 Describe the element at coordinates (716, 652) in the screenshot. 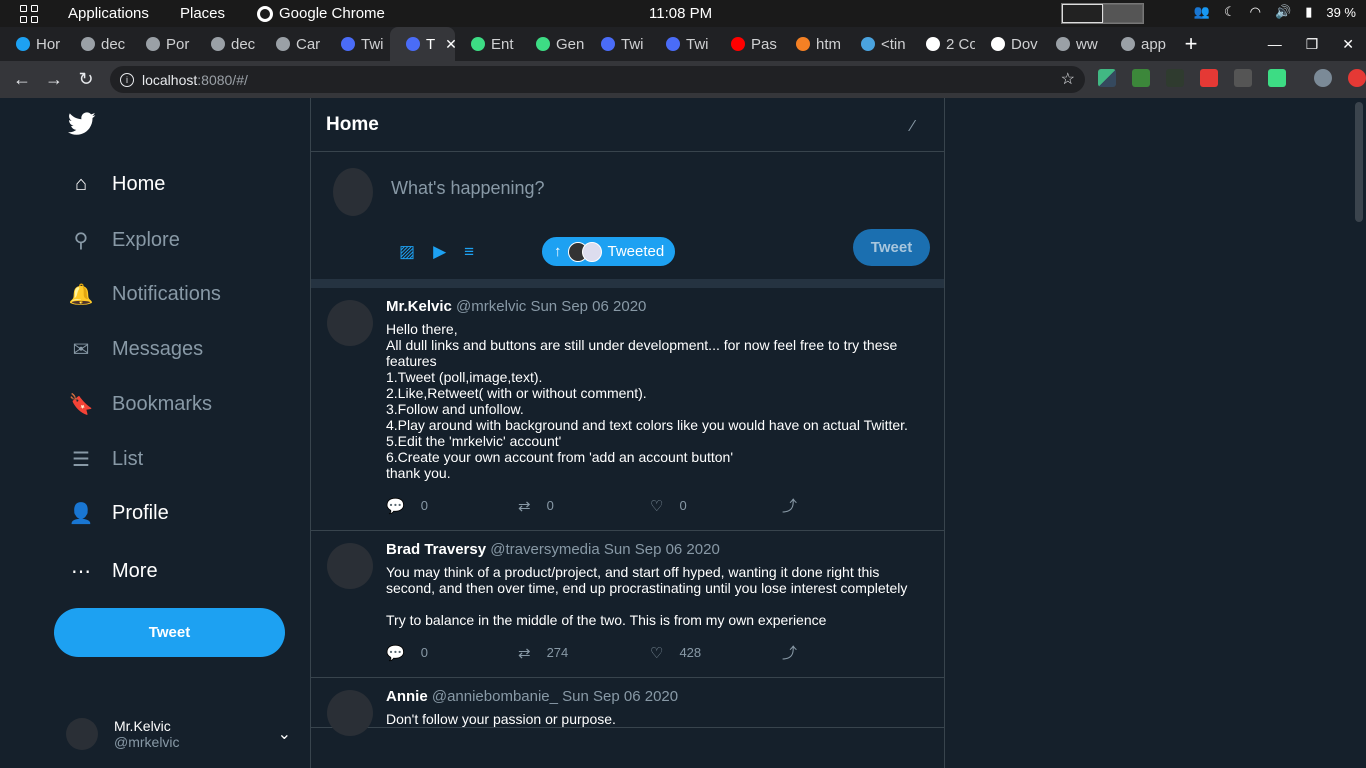

I see `like-button: ♡ 428` at that location.